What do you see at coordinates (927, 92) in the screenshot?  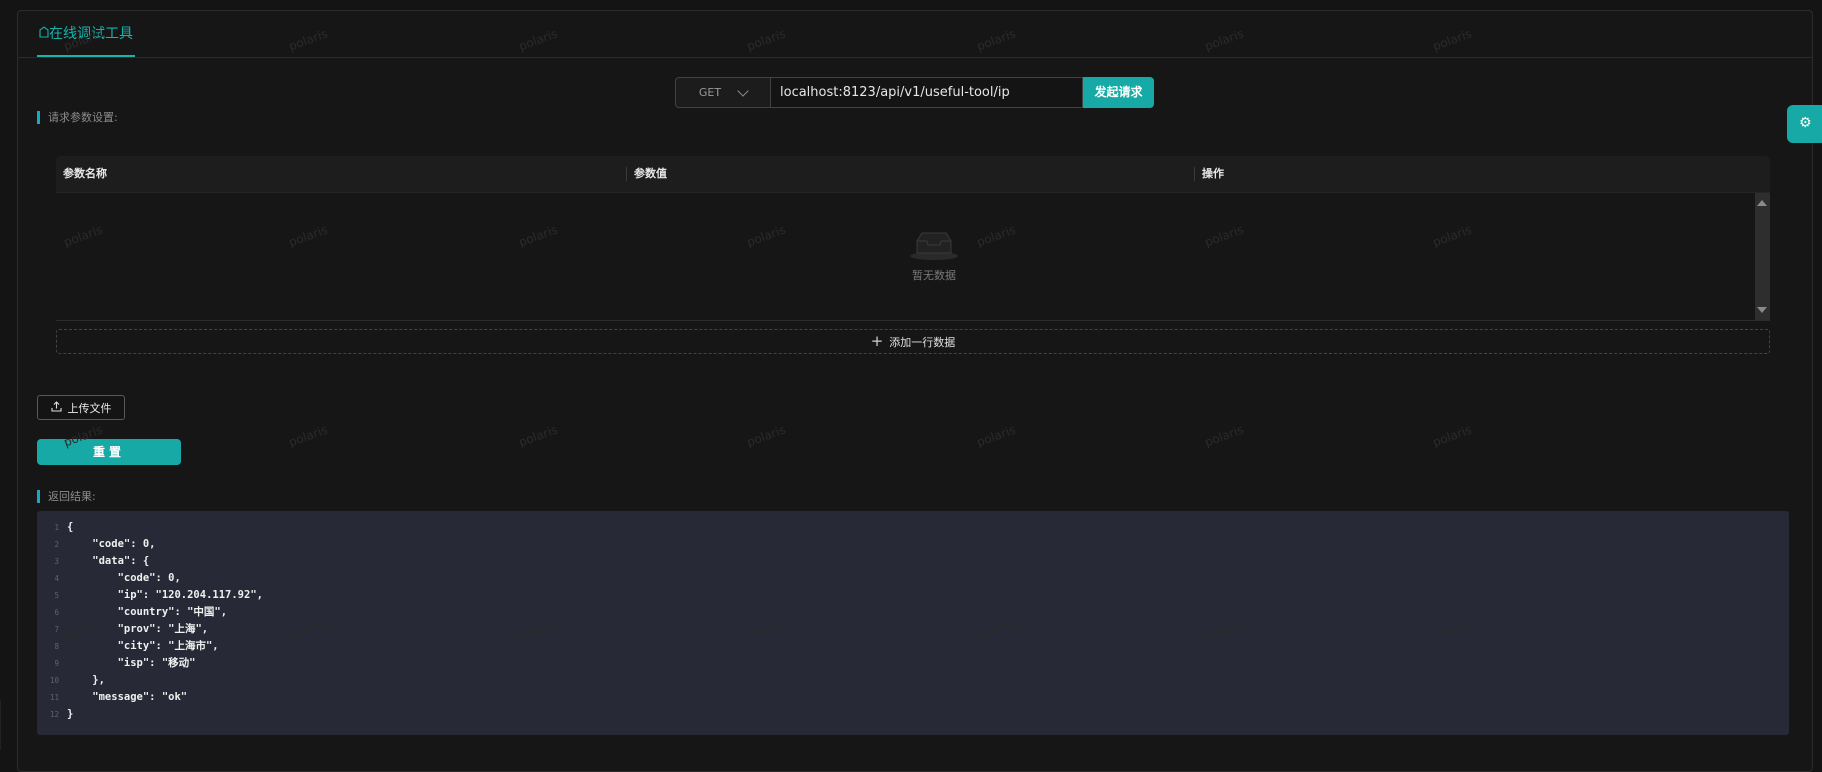 I see `url-input: localhost:8123/api/v1/useful-tool/ip` at bounding box center [927, 92].